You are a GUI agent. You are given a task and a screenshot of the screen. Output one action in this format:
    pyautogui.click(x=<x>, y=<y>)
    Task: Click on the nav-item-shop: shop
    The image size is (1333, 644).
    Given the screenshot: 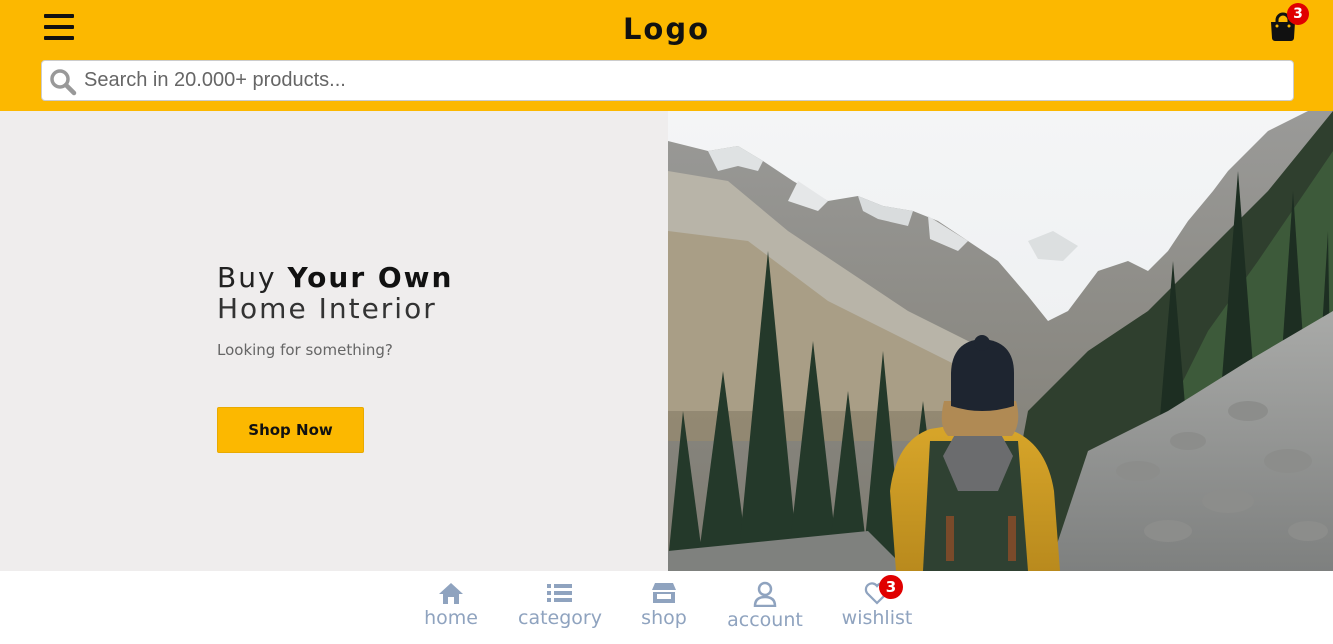 What is the action you would take?
    pyautogui.click(x=664, y=605)
    